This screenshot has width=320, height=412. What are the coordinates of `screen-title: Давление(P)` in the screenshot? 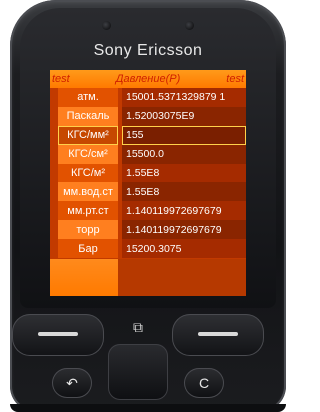 It's located at (148, 79).